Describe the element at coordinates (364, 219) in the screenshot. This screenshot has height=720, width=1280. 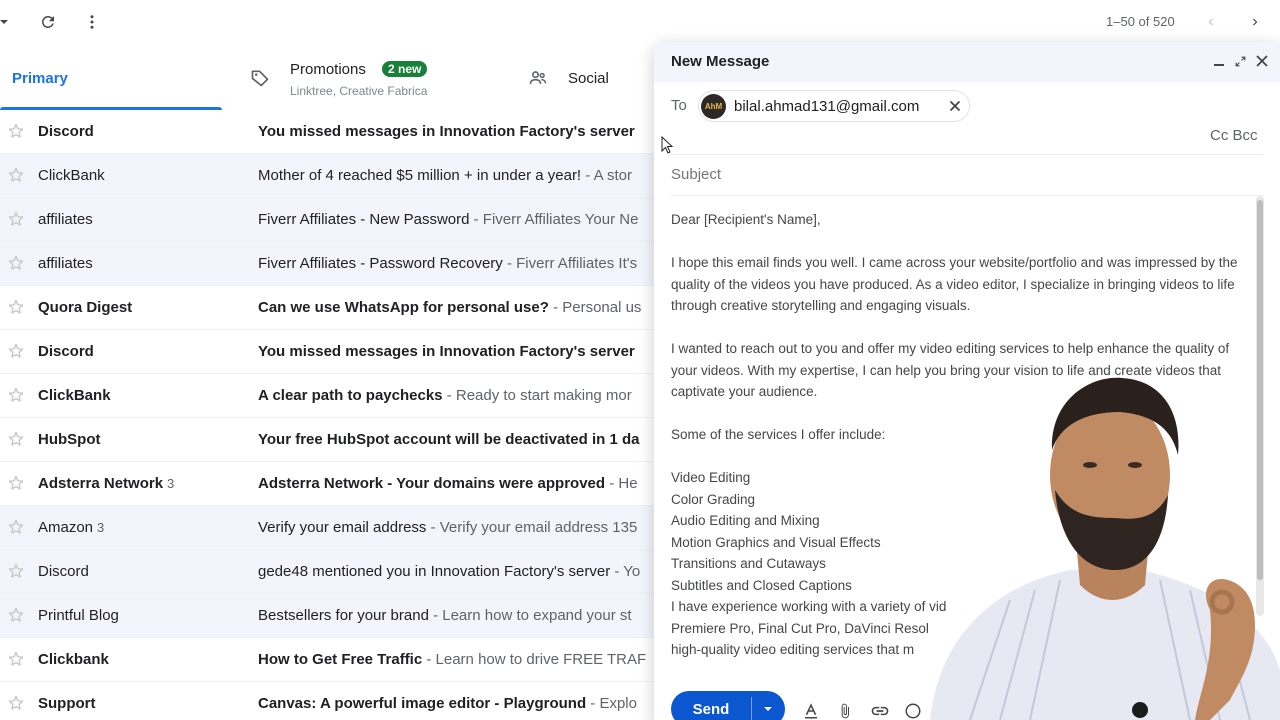
I see `email-subject: Fiverr Affiliates - New Password` at that location.